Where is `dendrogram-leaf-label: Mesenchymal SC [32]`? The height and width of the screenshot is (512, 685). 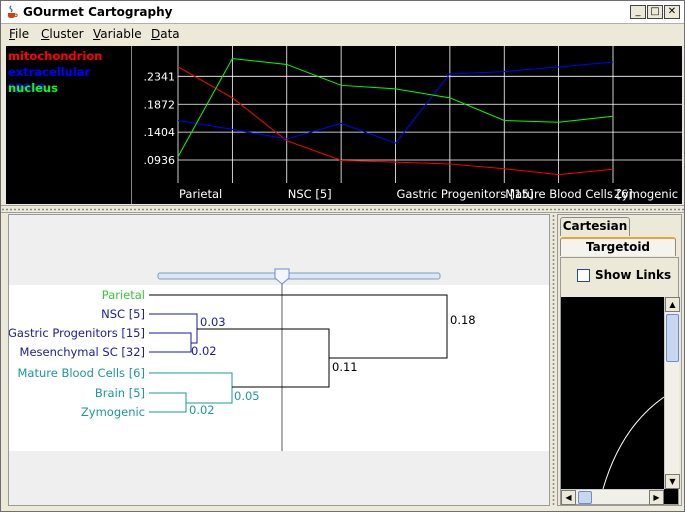
dendrogram-leaf-label: Mesenchymal SC [32] is located at coordinates (82, 352).